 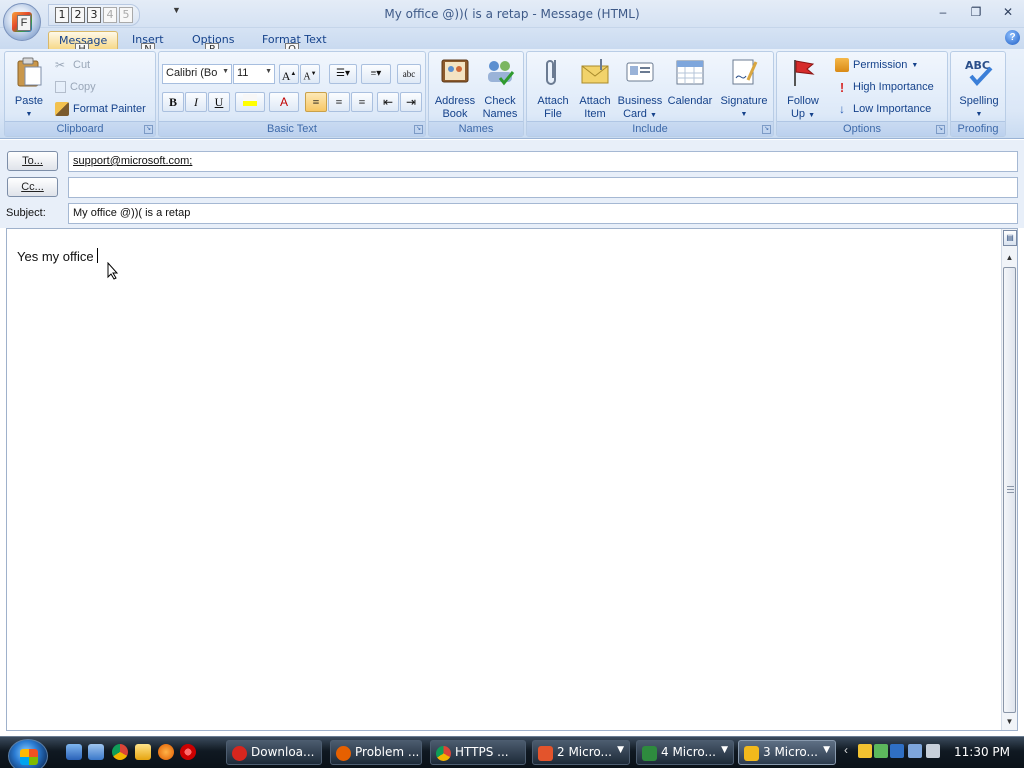 What do you see at coordinates (78, 15) in the screenshot?
I see `qat-undo-keytip: 2` at bounding box center [78, 15].